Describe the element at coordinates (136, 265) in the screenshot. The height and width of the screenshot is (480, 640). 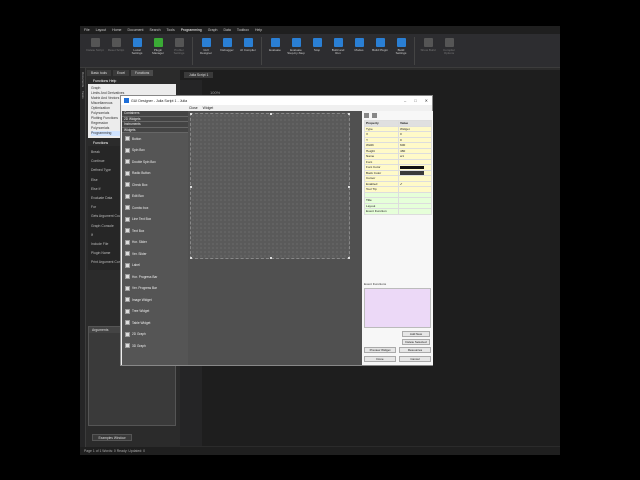
I see `palette-widget-label: Label` at that location.